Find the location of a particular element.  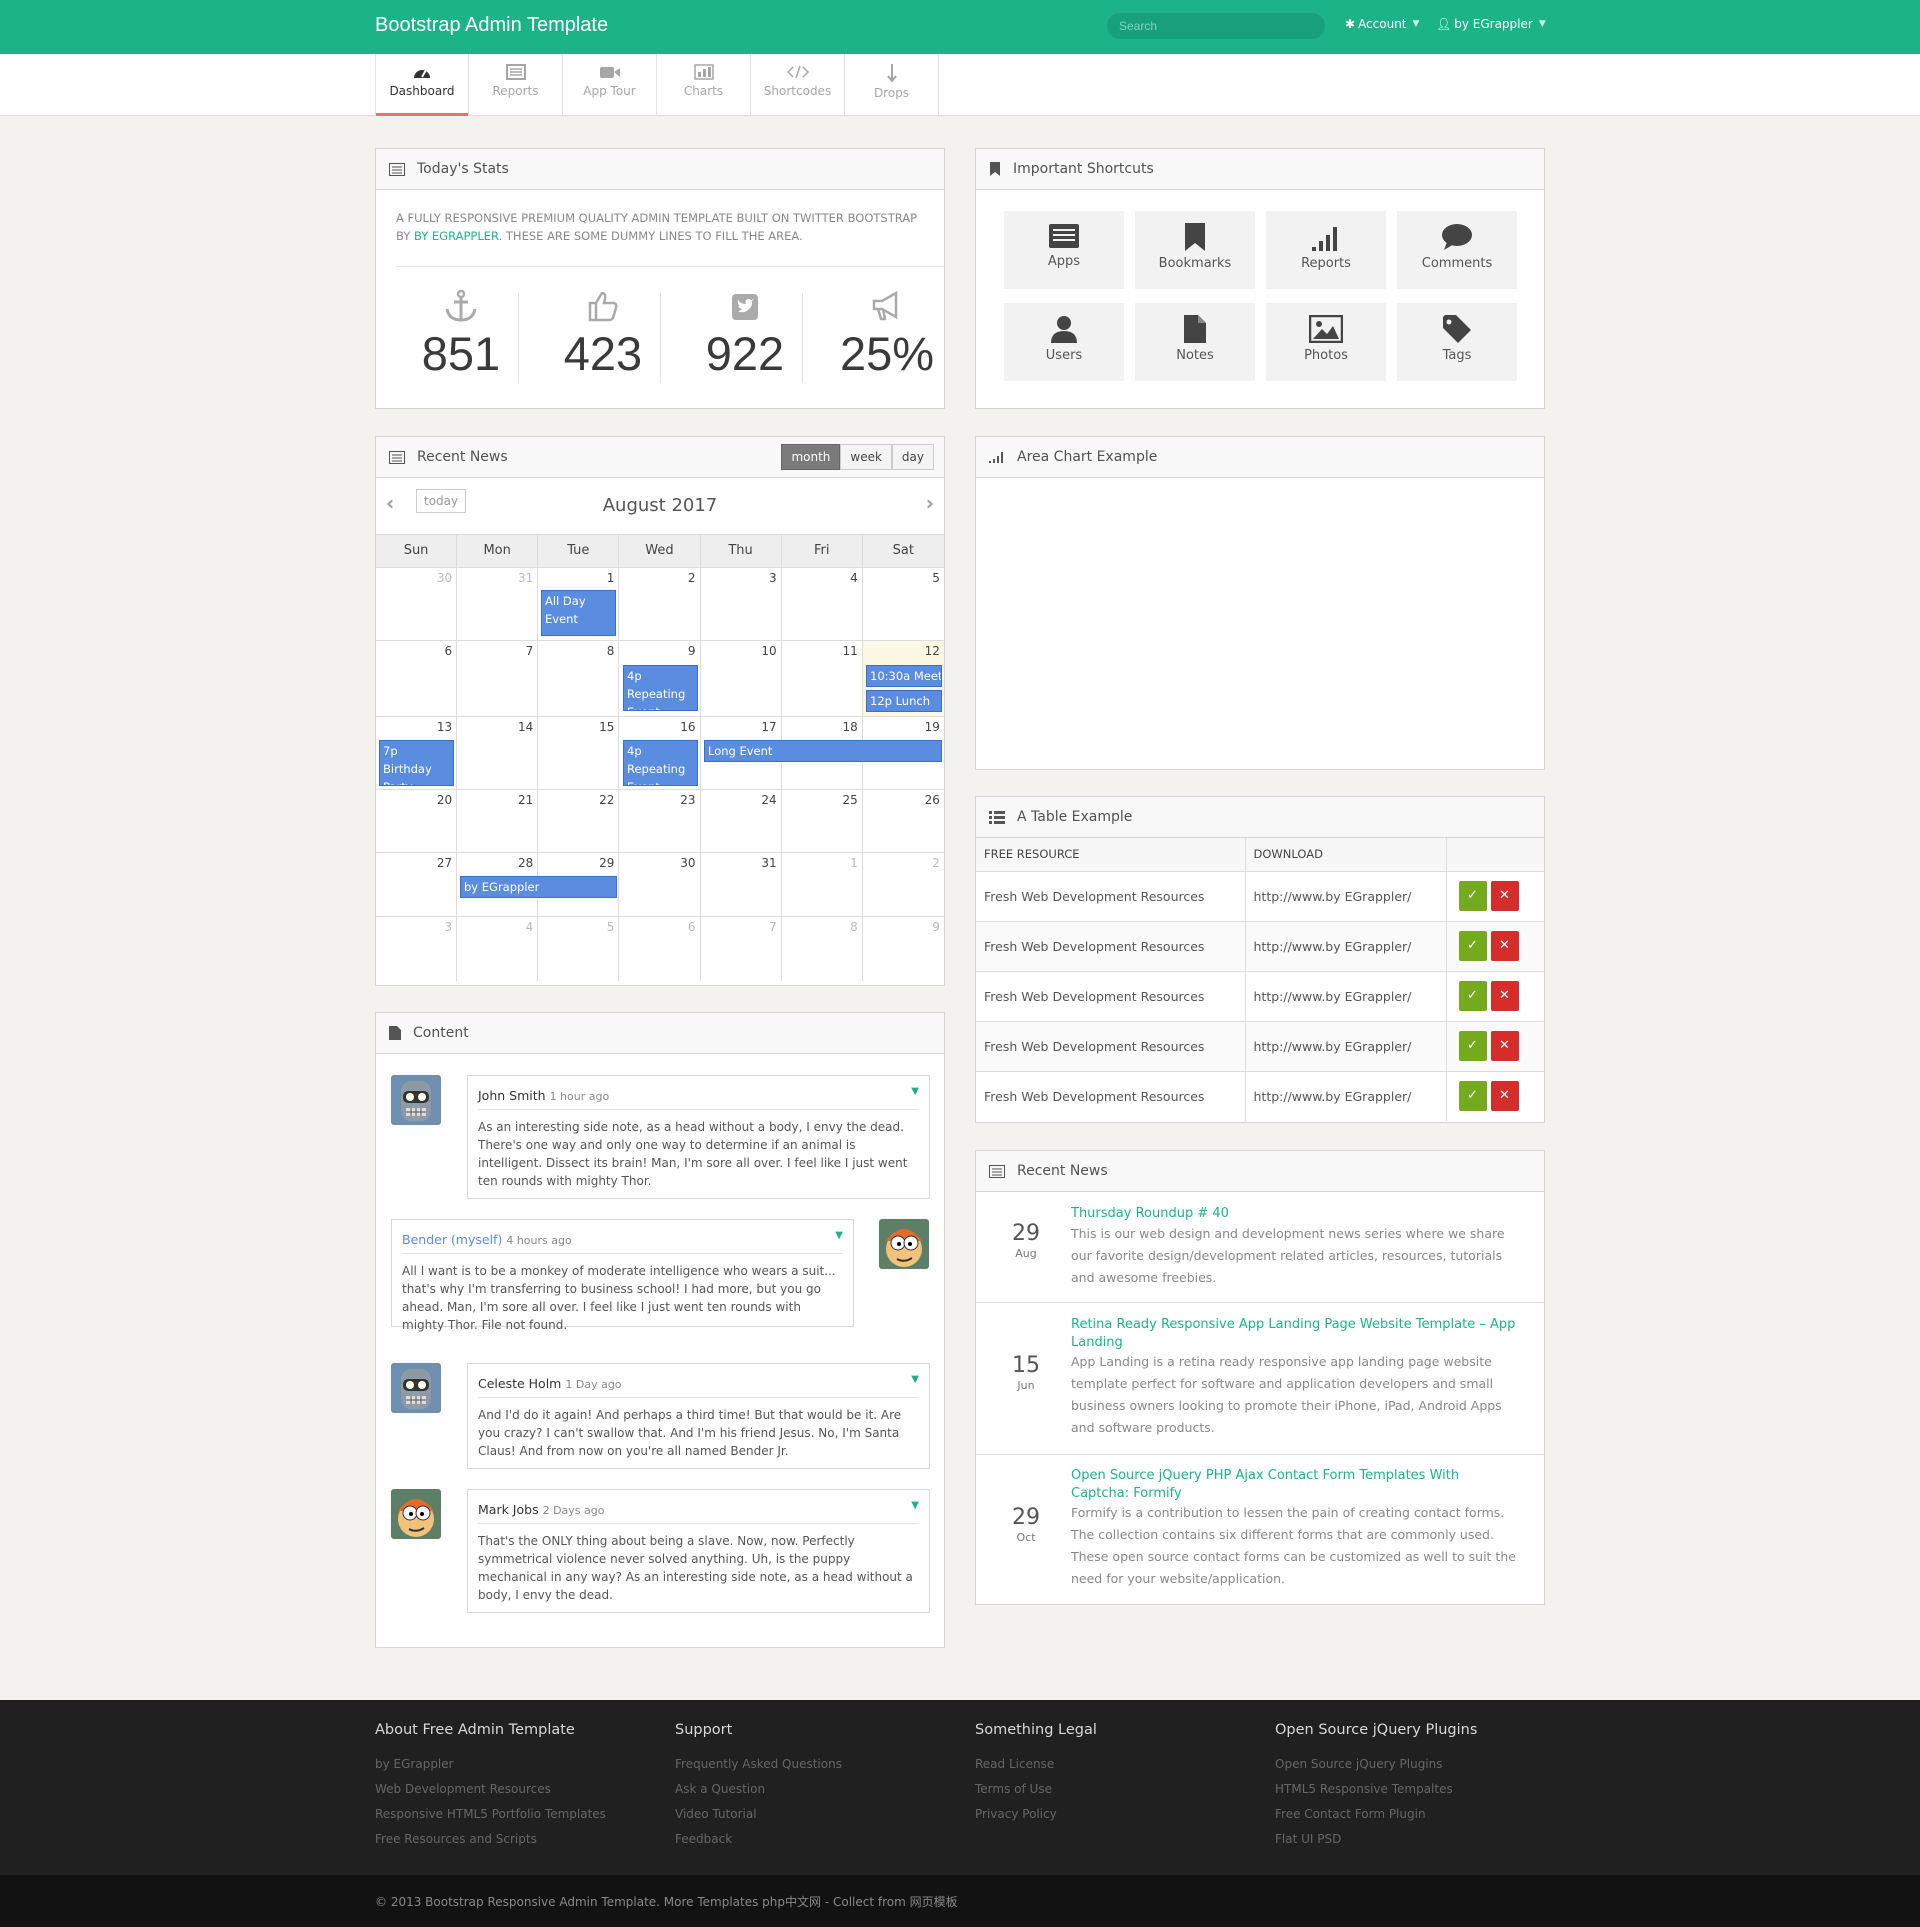

calendar-event: 10:30a Meeting is located at coordinates (904, 676).